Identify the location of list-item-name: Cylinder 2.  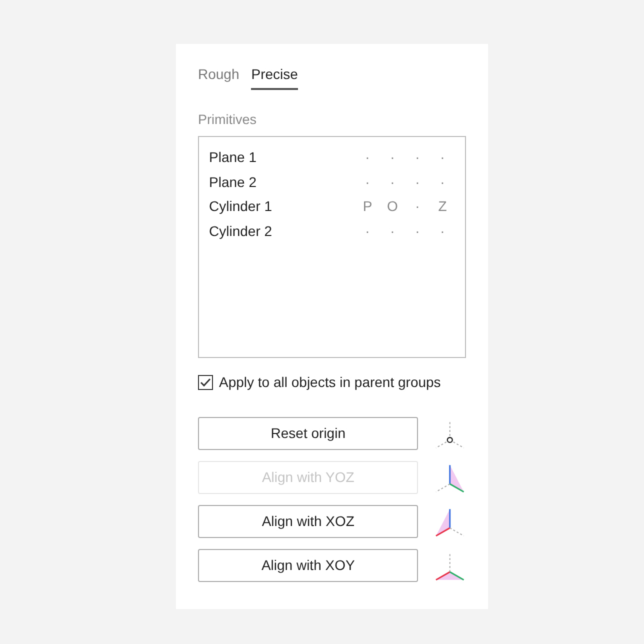
(282, 231).